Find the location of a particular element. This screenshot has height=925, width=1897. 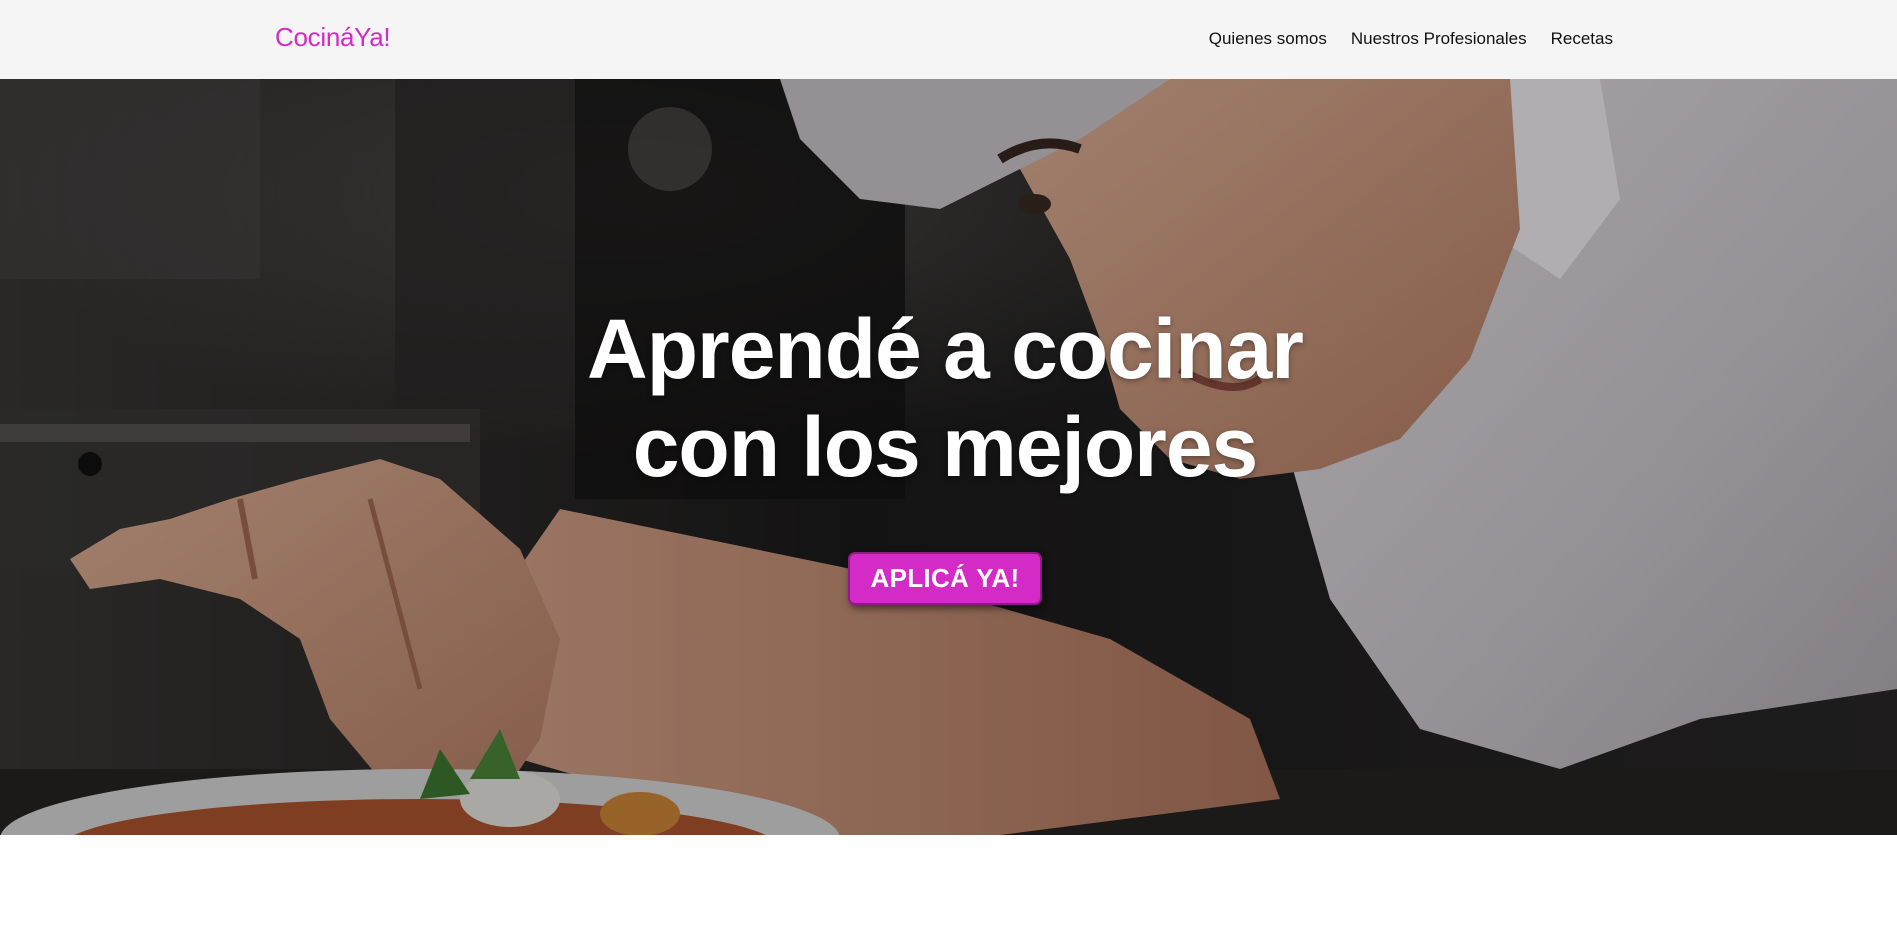

brand-logo-link: CocináYa! is located at coordinates (333, 37).